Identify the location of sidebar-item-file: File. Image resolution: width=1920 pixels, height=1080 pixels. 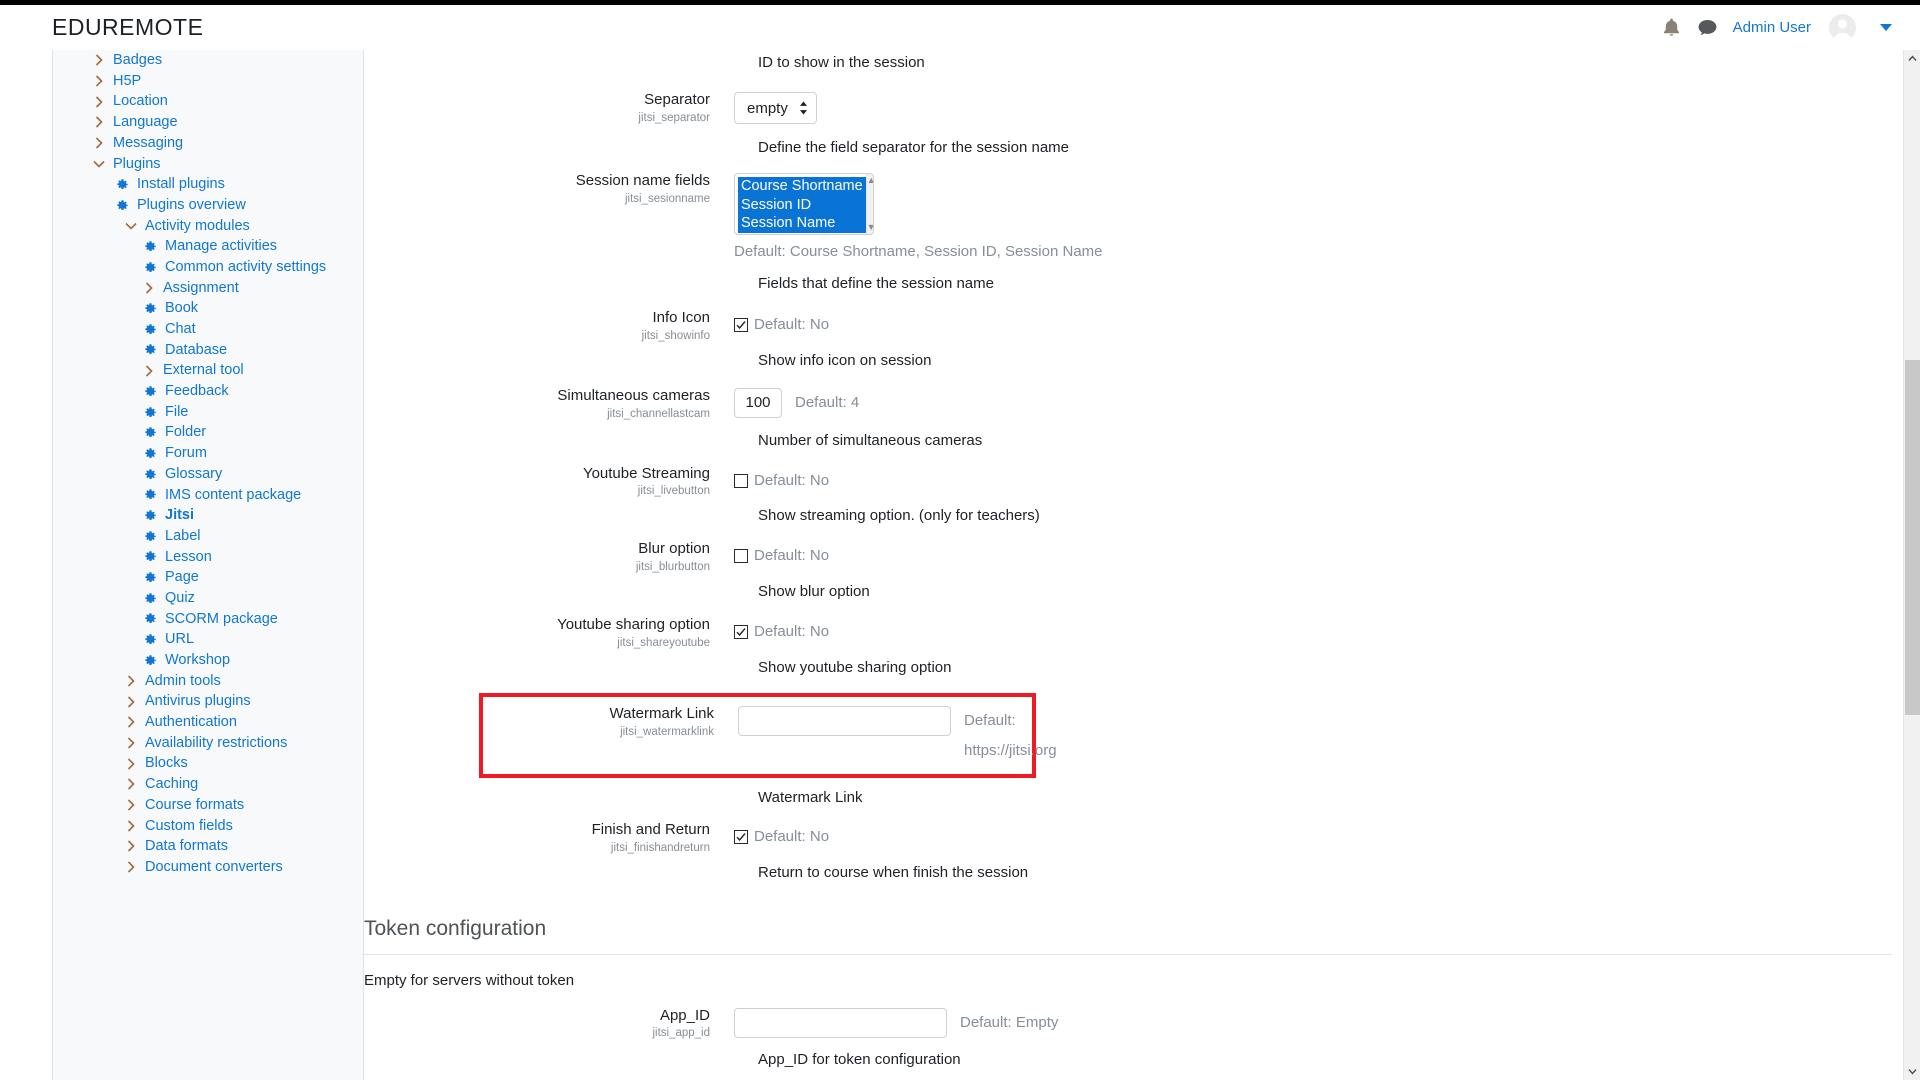
(208, 412).